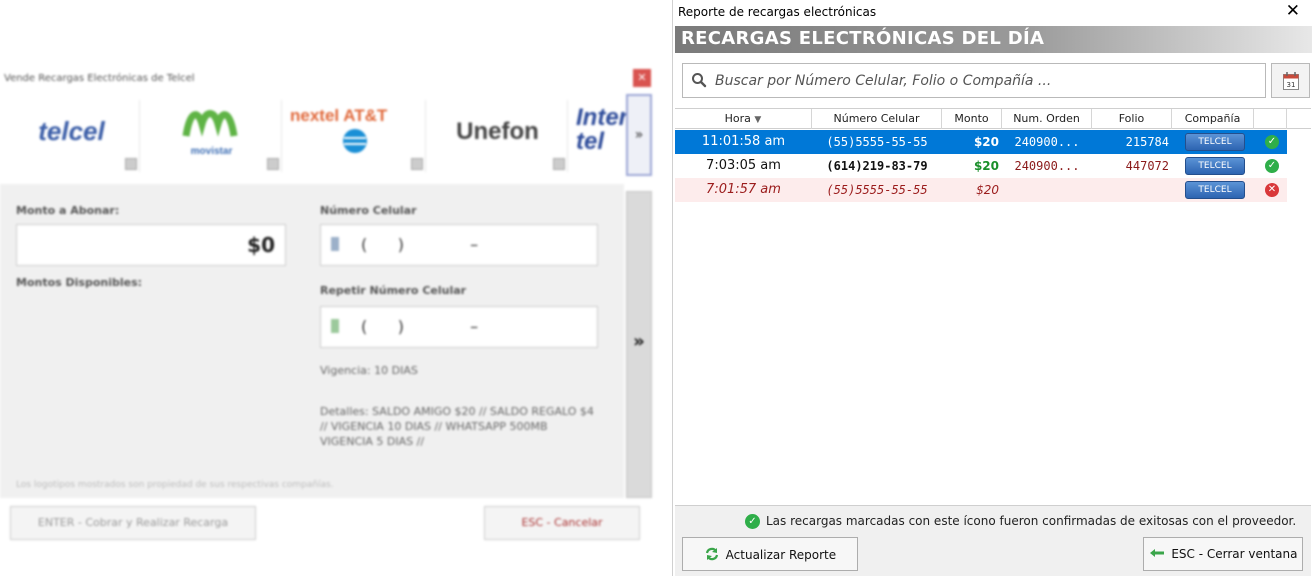 The width and height of the screenshot is (1312, 576). Describe the element at coordinates (562, 523) in the screenshot. I see `esc-cancel-button: ESC - Cancelar` at that location.